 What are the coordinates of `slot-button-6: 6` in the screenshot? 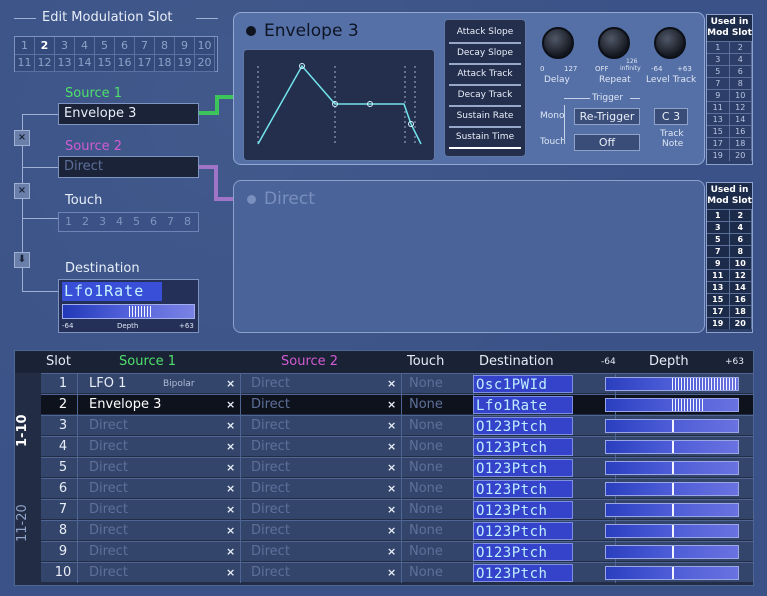 It's located at (125, 46).